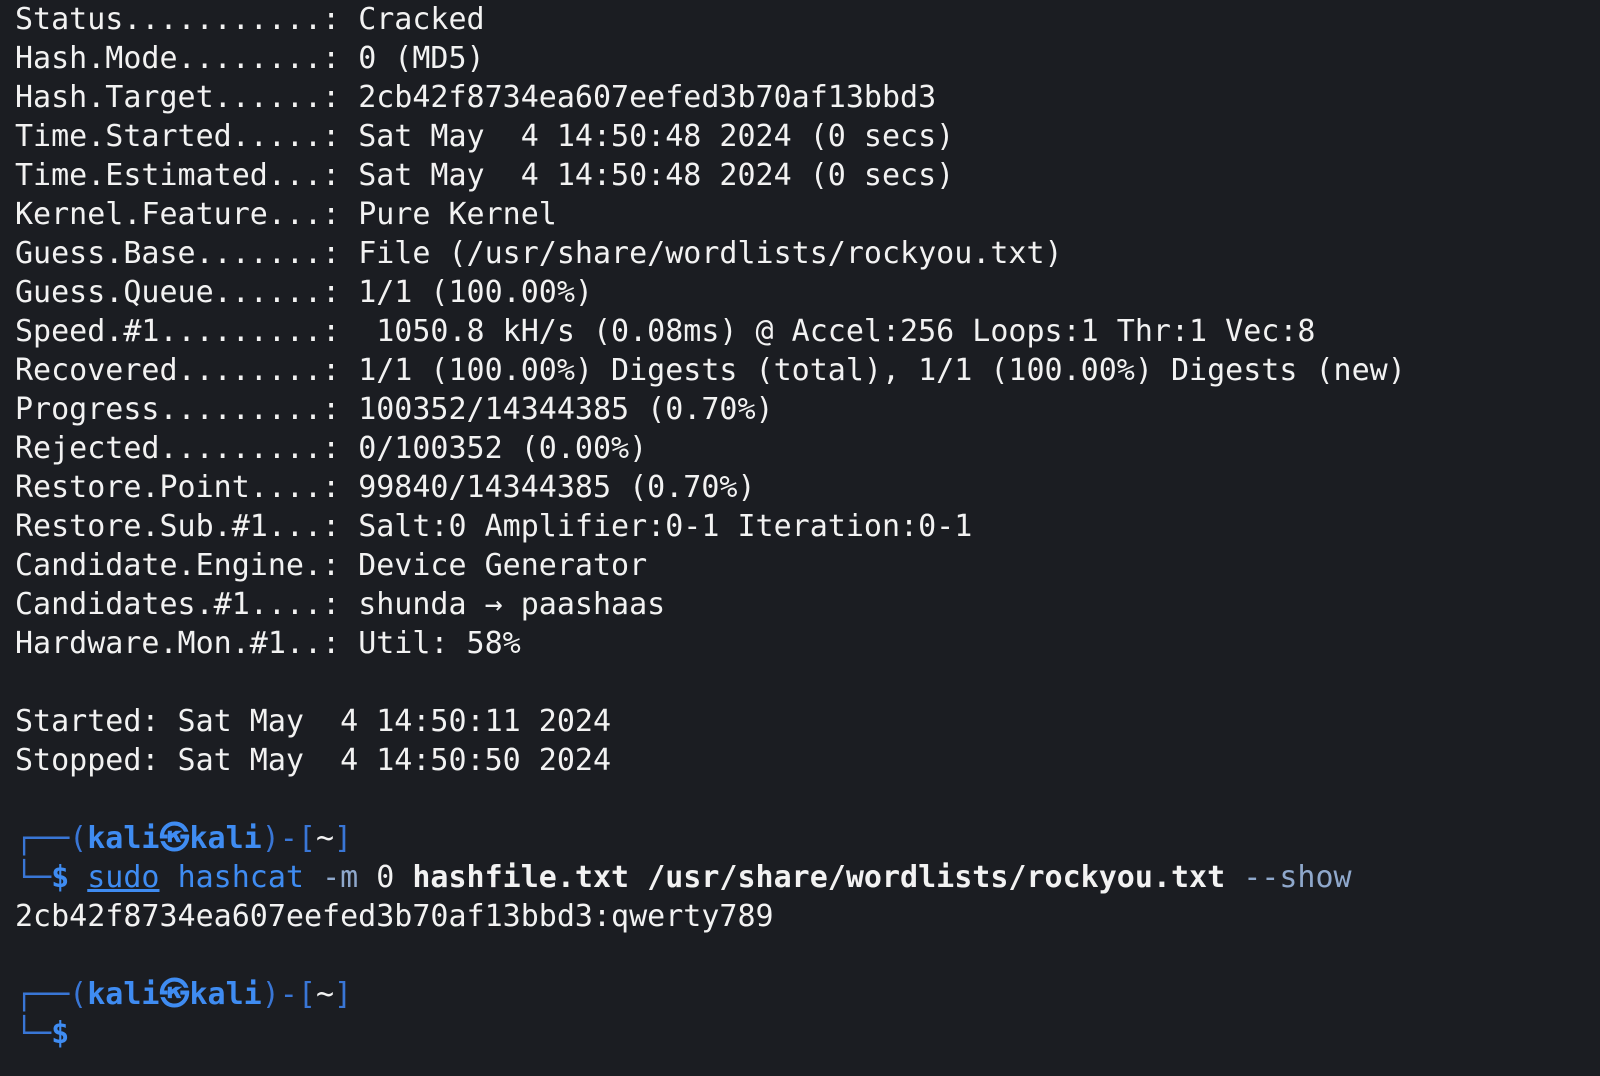 Image resolution: width=1600 pixels, height=1076 pixels. I want to click on status-key: Speed.#1, so click(87, 331).